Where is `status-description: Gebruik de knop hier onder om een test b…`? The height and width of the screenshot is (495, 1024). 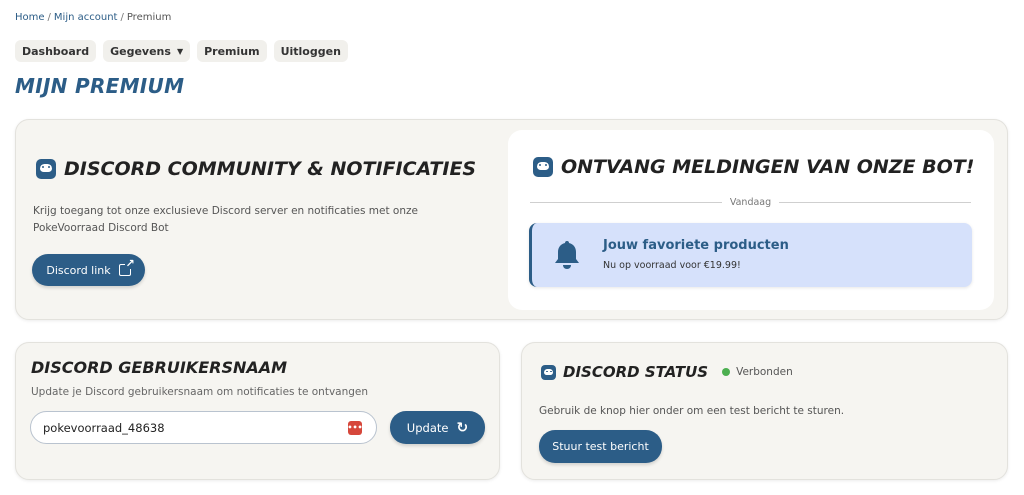 status-description: Gebruik de knop hier onder om een test b… is located at coordinates (692, 411).